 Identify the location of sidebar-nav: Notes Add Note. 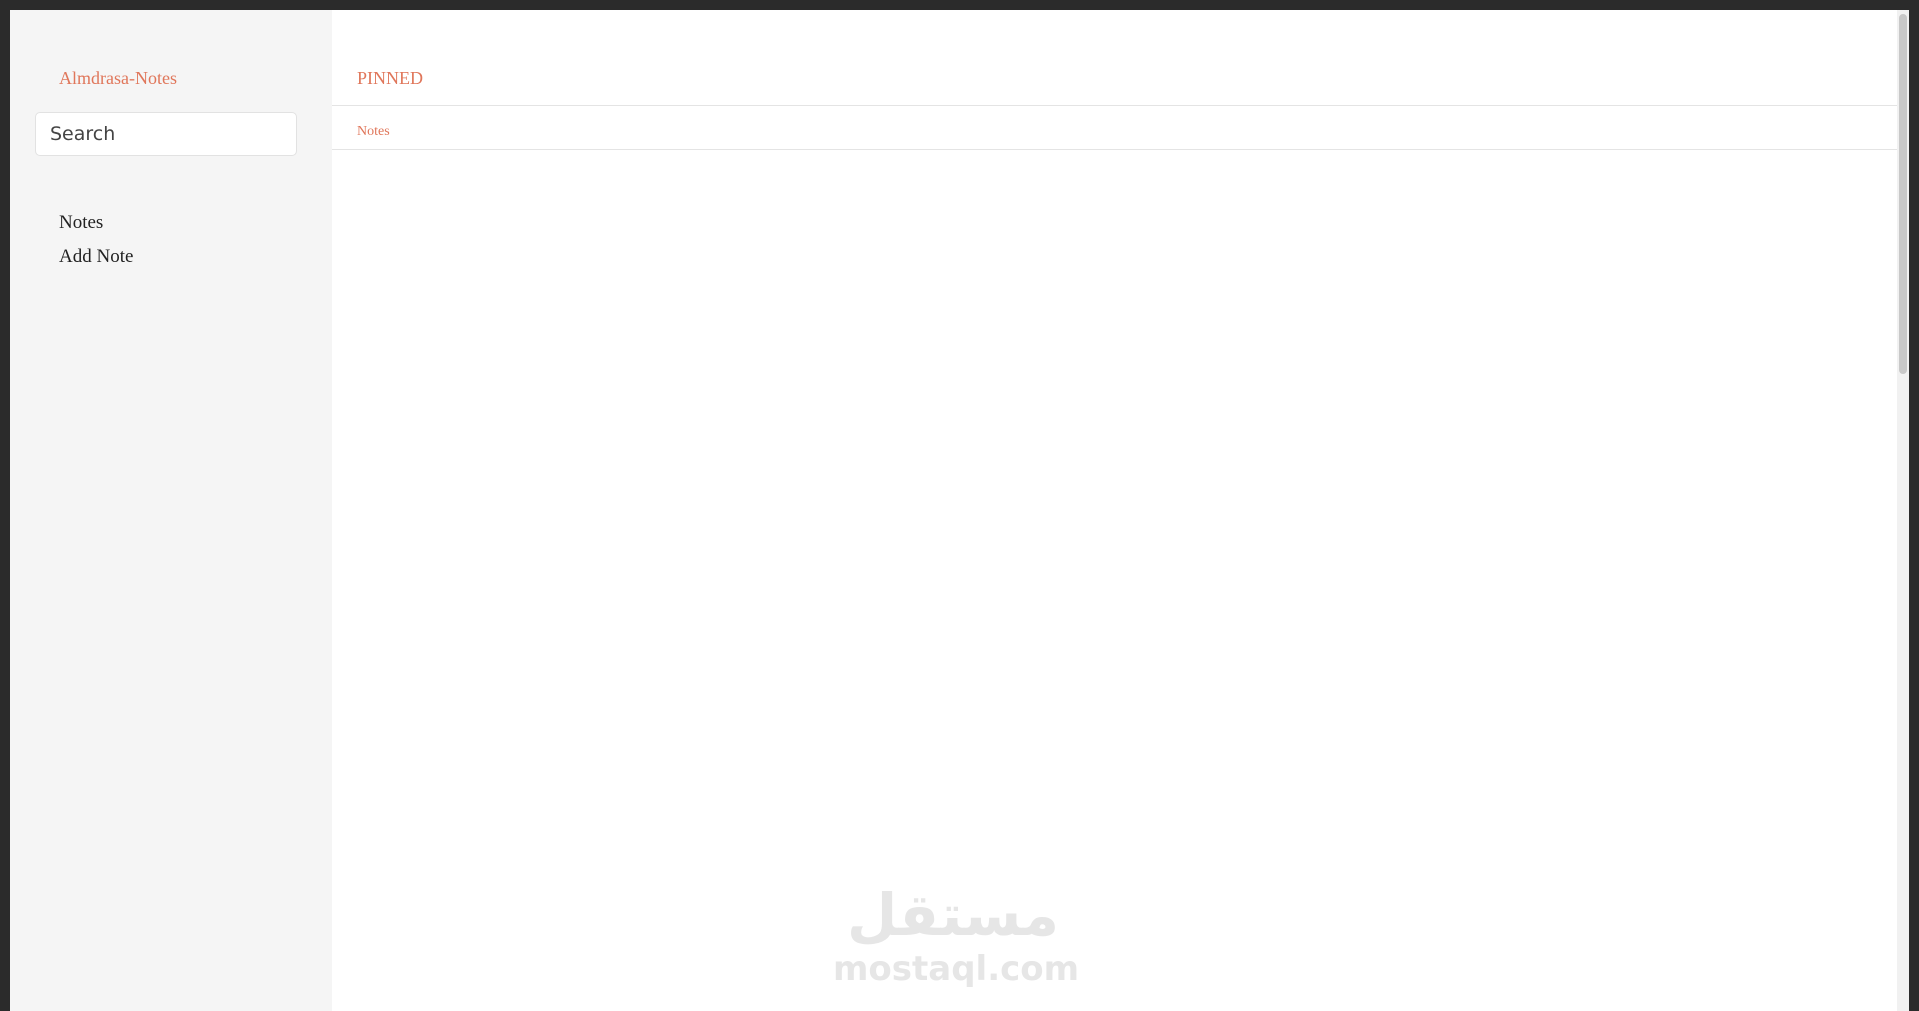
(96, 240).